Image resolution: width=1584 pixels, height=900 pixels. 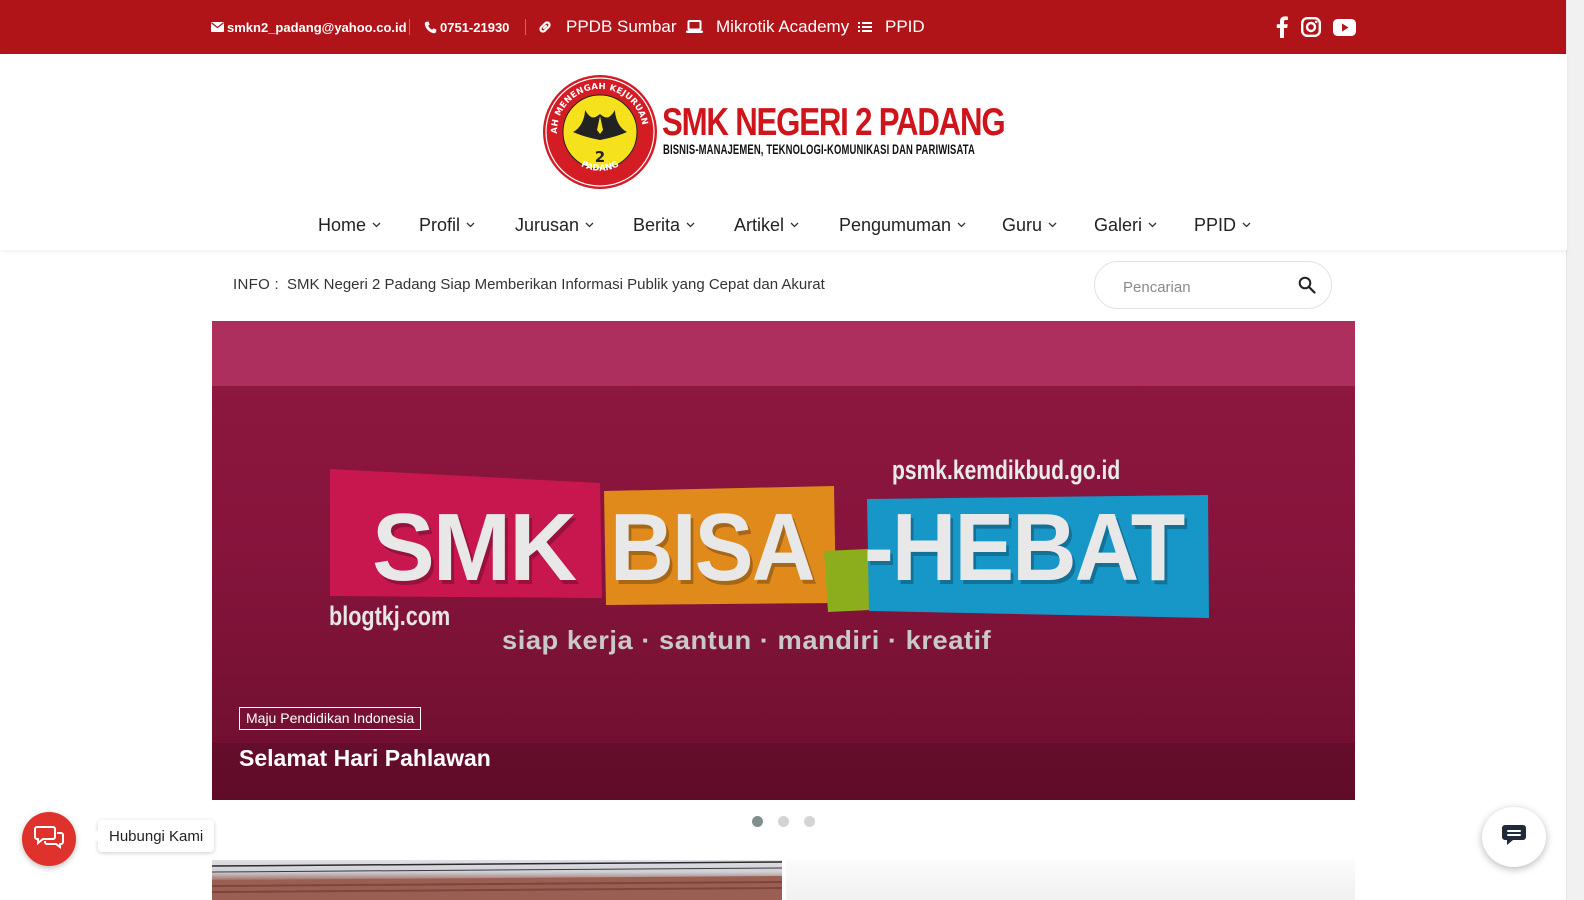 What do you see at coordinates (1575, 450) in the screenshot?
I see `page-scrollbar` at bounding box center [1575, 450].